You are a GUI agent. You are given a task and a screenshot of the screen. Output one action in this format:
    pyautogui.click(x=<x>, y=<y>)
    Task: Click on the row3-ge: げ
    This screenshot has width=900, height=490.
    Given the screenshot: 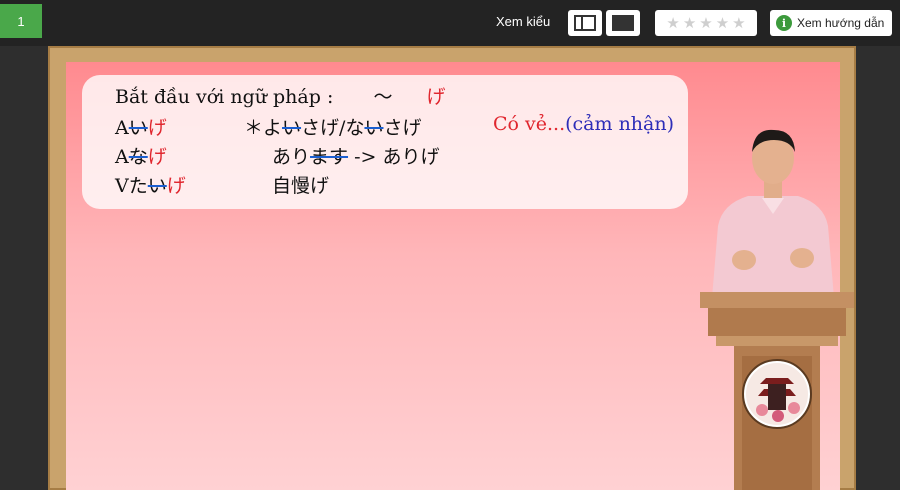 What is the action you would take?
    pyautogui.click(x=176, y=186)
    